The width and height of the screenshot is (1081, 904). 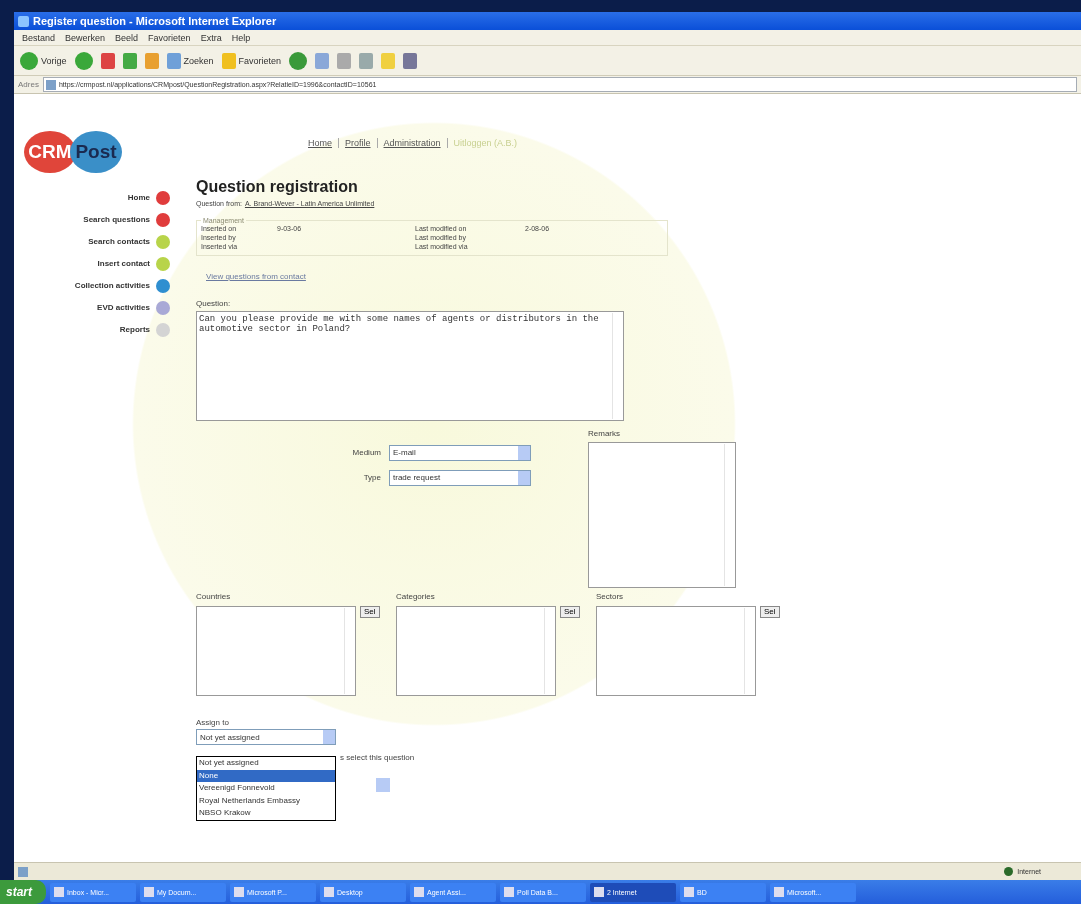 I want to click on browser-icon, so click(x=23, y=21).